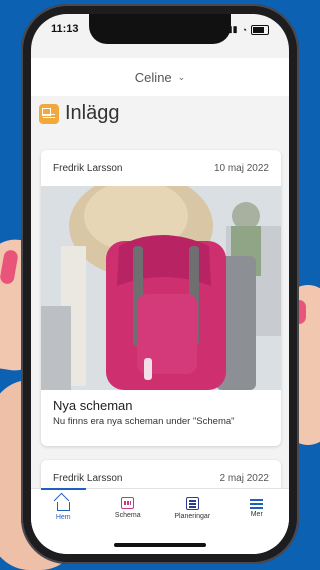 The image size is (320, 570). I want to click on nav-item-home: Hem, so click(63, 521).